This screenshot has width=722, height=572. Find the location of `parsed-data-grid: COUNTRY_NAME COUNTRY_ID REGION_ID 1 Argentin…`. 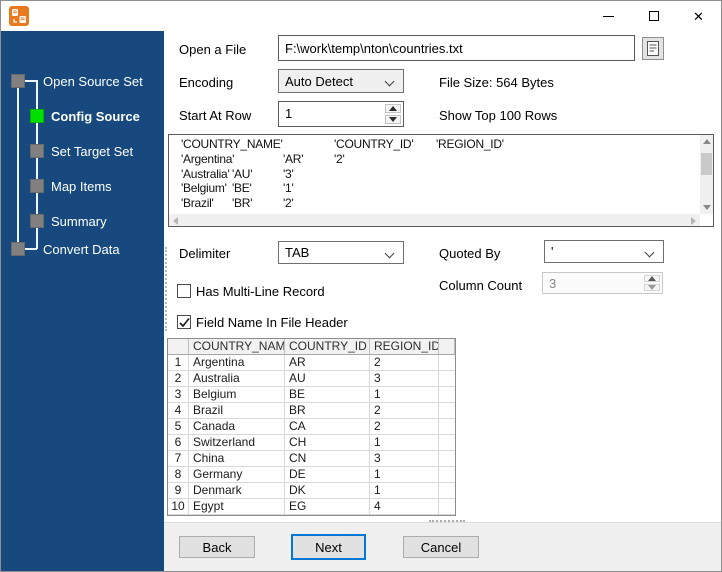

parsed-data-grid: COUNTRY_NAME COUNTRY_ID REGION_ID 1 Argentin… is located at coordinates (311, 427).